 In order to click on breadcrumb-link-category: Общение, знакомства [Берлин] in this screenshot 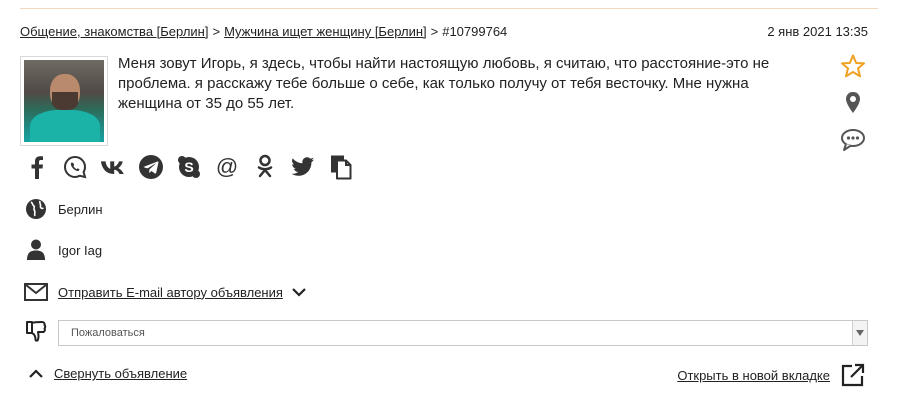, I will do `click(114, 31)`.